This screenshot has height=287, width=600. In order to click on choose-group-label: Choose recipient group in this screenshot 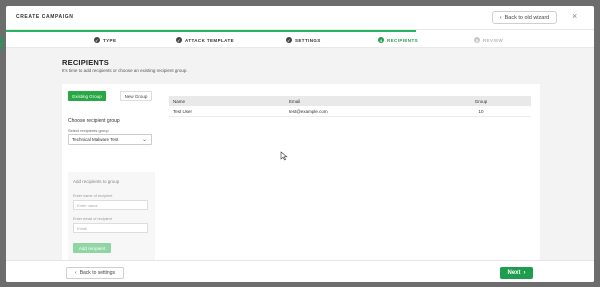, I will do `click(94, 121)`.